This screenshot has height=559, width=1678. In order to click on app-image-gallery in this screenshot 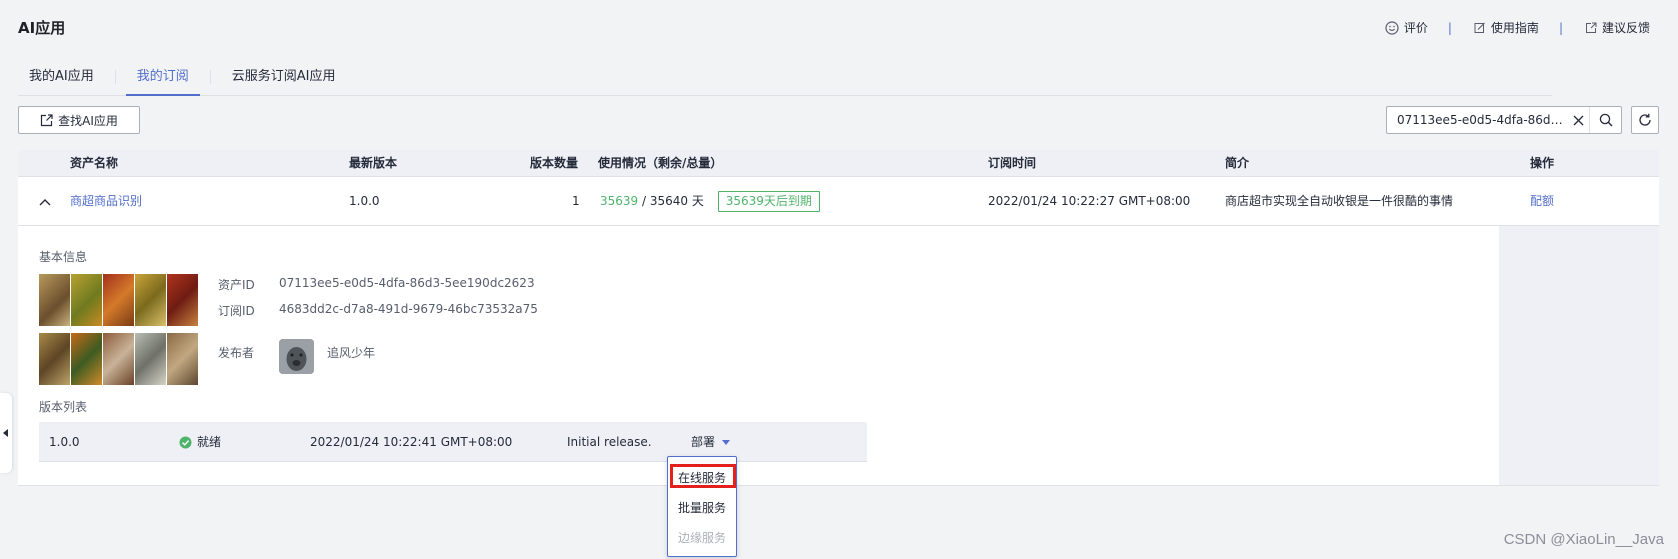, I will do `click(118, 329)`.